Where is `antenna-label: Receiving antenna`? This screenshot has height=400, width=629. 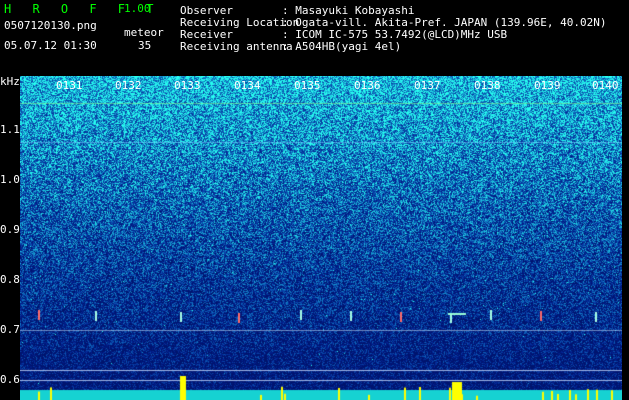 antenna-label: Receiving antenna is located at coordinates (236, 46).